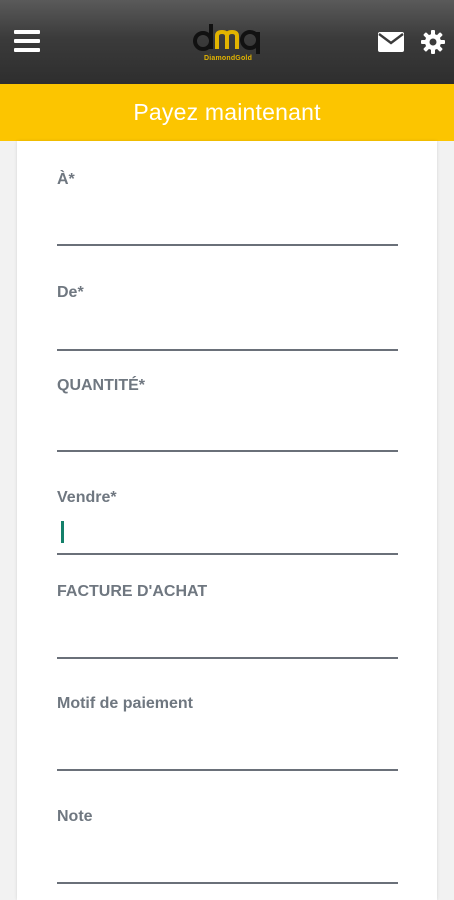 The height and width of the screenshot is (900, 454). I want to click on app-logo: DiamondGold, so click(228, 43).